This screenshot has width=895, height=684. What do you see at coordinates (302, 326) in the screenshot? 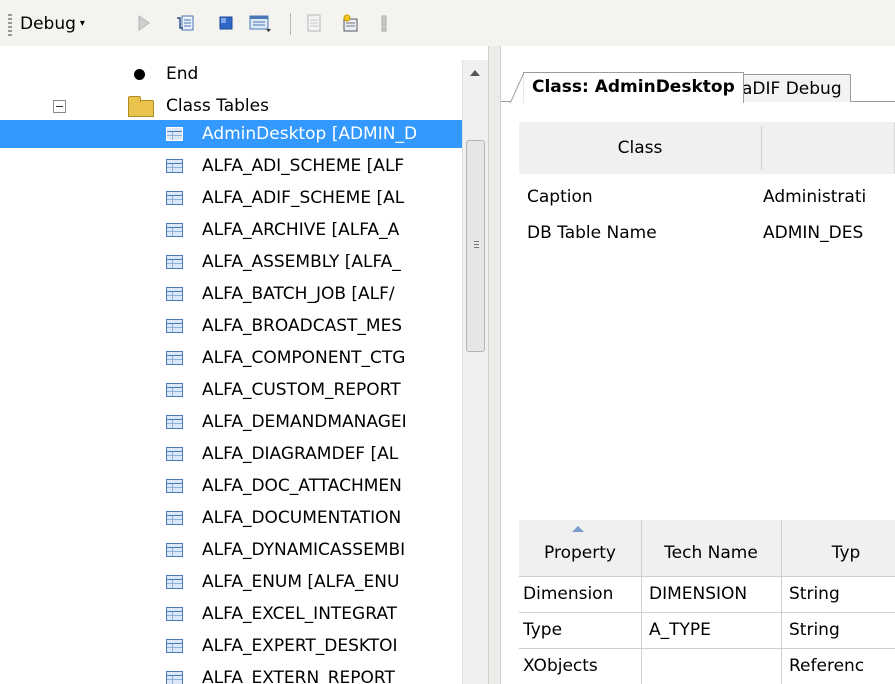
I see `tree-item-label: ALFA_BROADCAST_MES` at bounding box center [302, 326].